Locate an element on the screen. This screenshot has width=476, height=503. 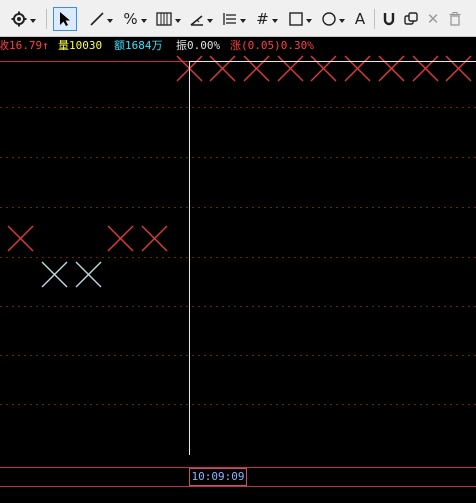
crosshair-time-label: 10:09:09 is located at coordinates (218, 477).